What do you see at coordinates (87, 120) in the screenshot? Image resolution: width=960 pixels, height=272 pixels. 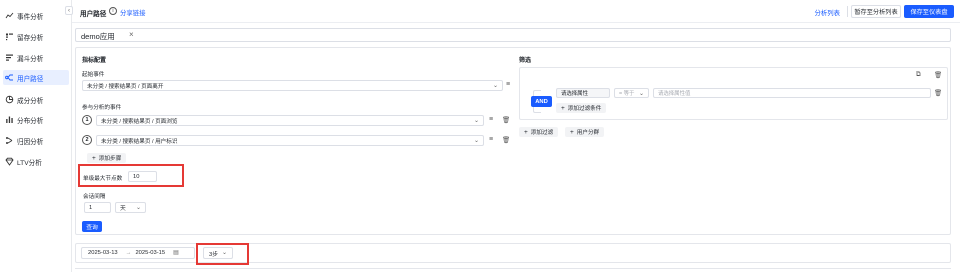 I see `event-index-badge: 1` at bounding box center [87, 120].